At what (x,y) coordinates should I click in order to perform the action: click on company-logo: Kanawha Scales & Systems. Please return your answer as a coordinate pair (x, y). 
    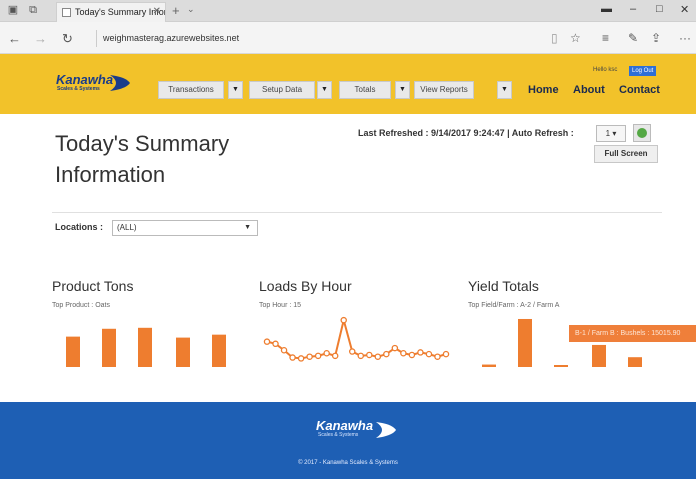
    Looking at the image, I should click on (91, 83).